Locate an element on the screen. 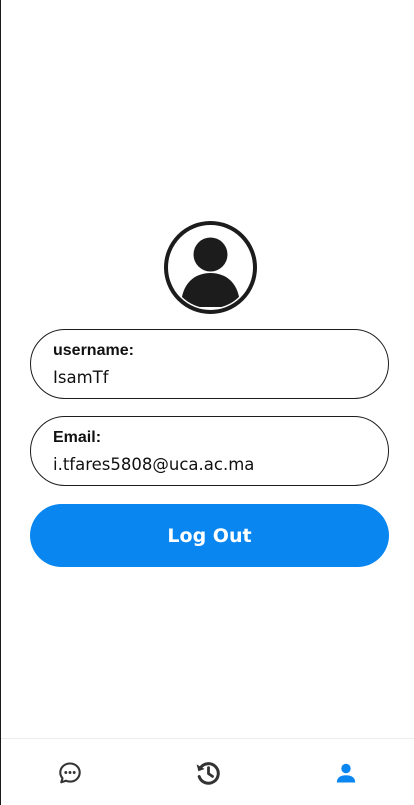 Image resolution: width=414 pixels, height=805 pixels. username-value: IsamTf is located at coordinates (81, 377).